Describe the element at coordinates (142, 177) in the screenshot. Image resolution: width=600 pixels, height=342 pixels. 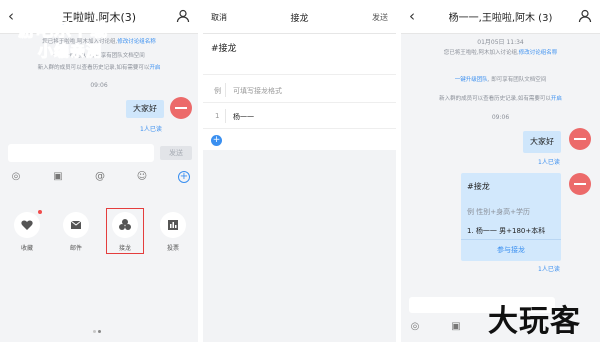
I see `emoji-icon: ☺` at that location.